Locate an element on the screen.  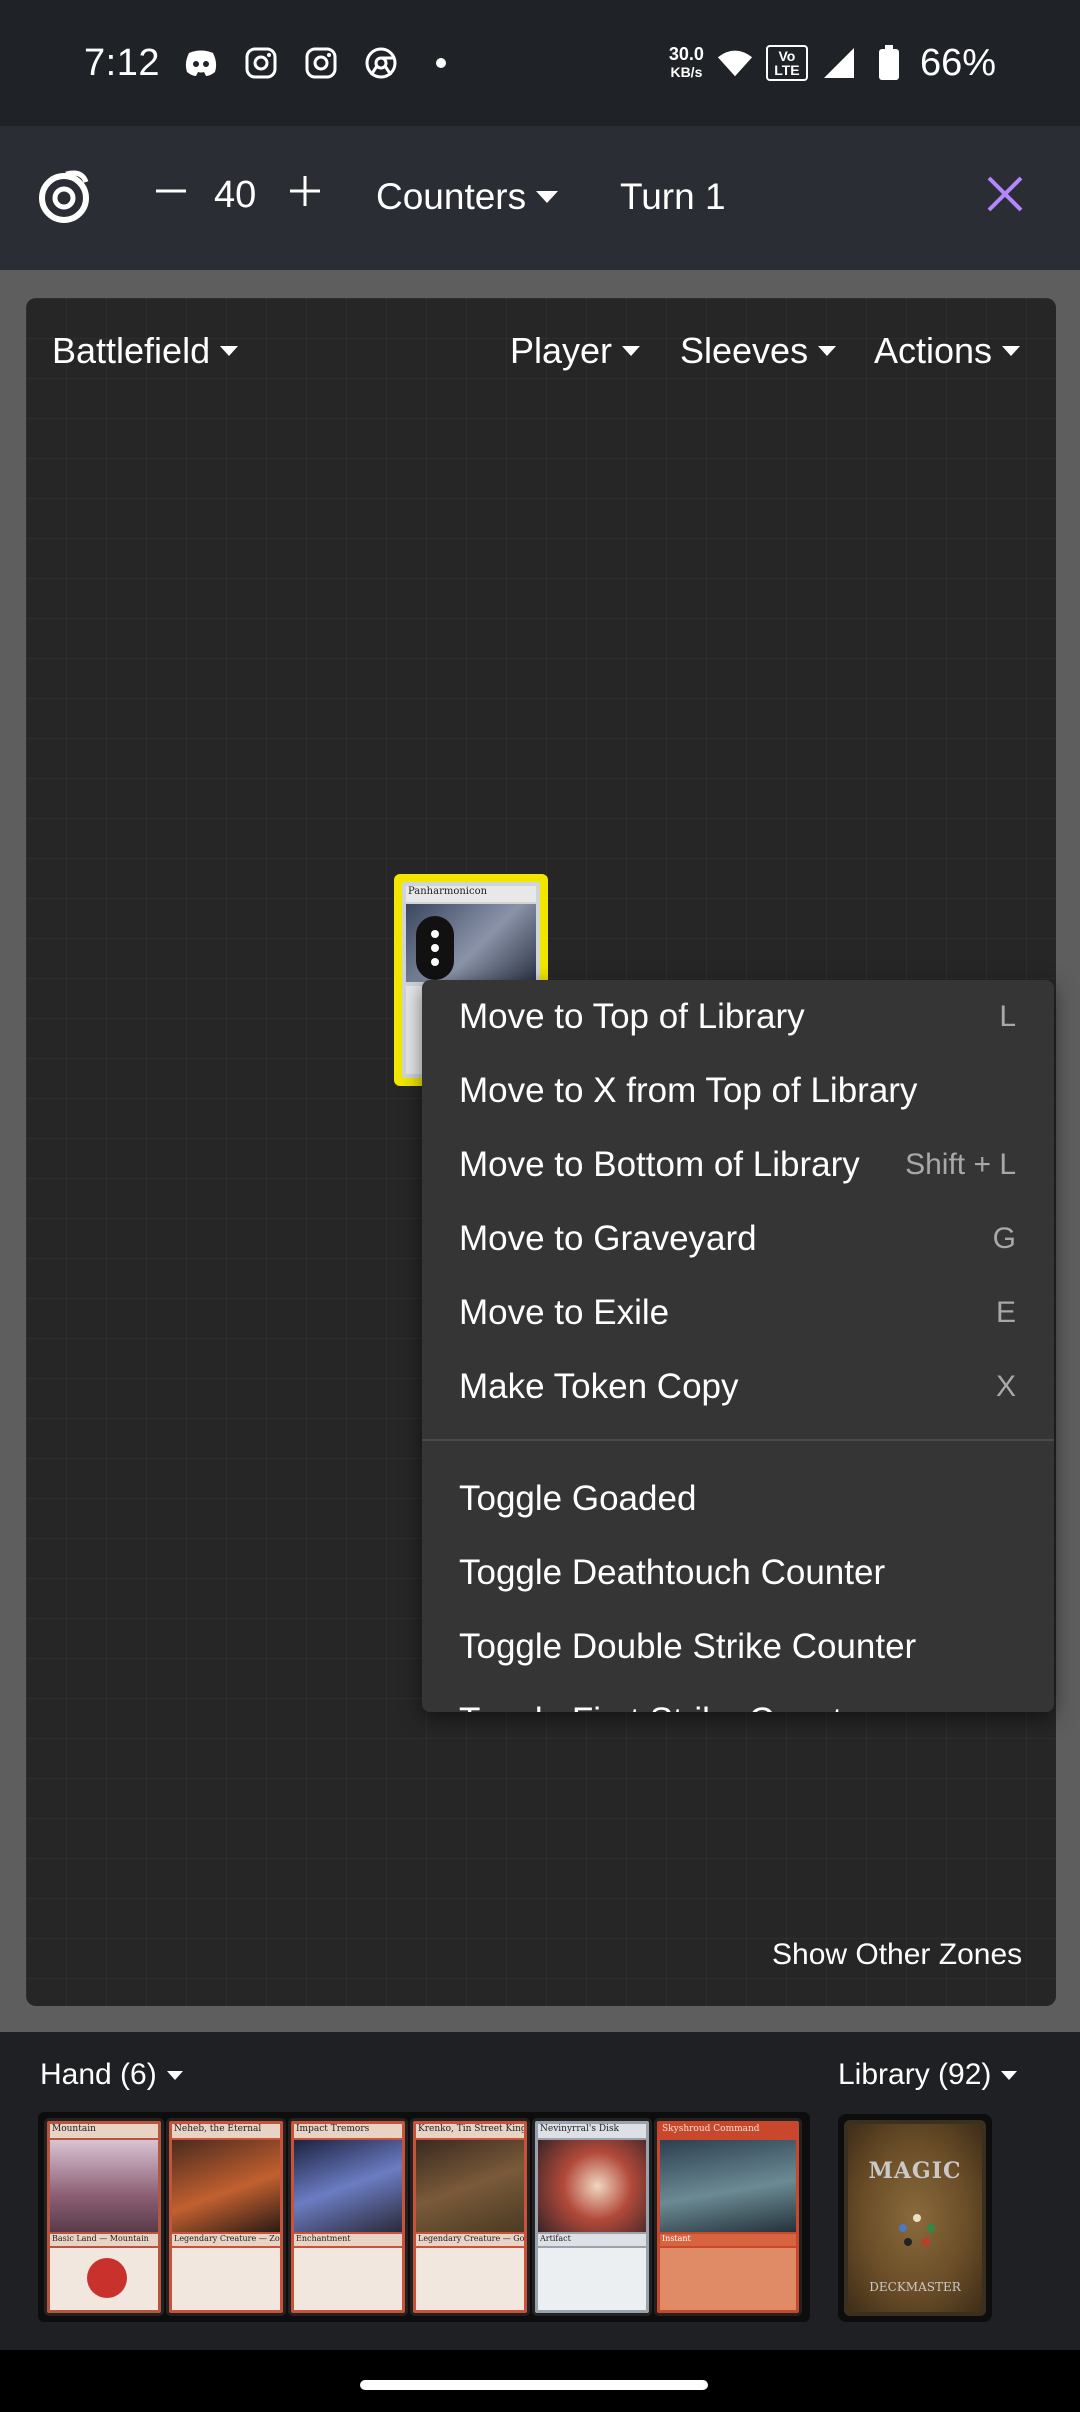
speed-value: 30.0 is located at coordinates (686, 54).